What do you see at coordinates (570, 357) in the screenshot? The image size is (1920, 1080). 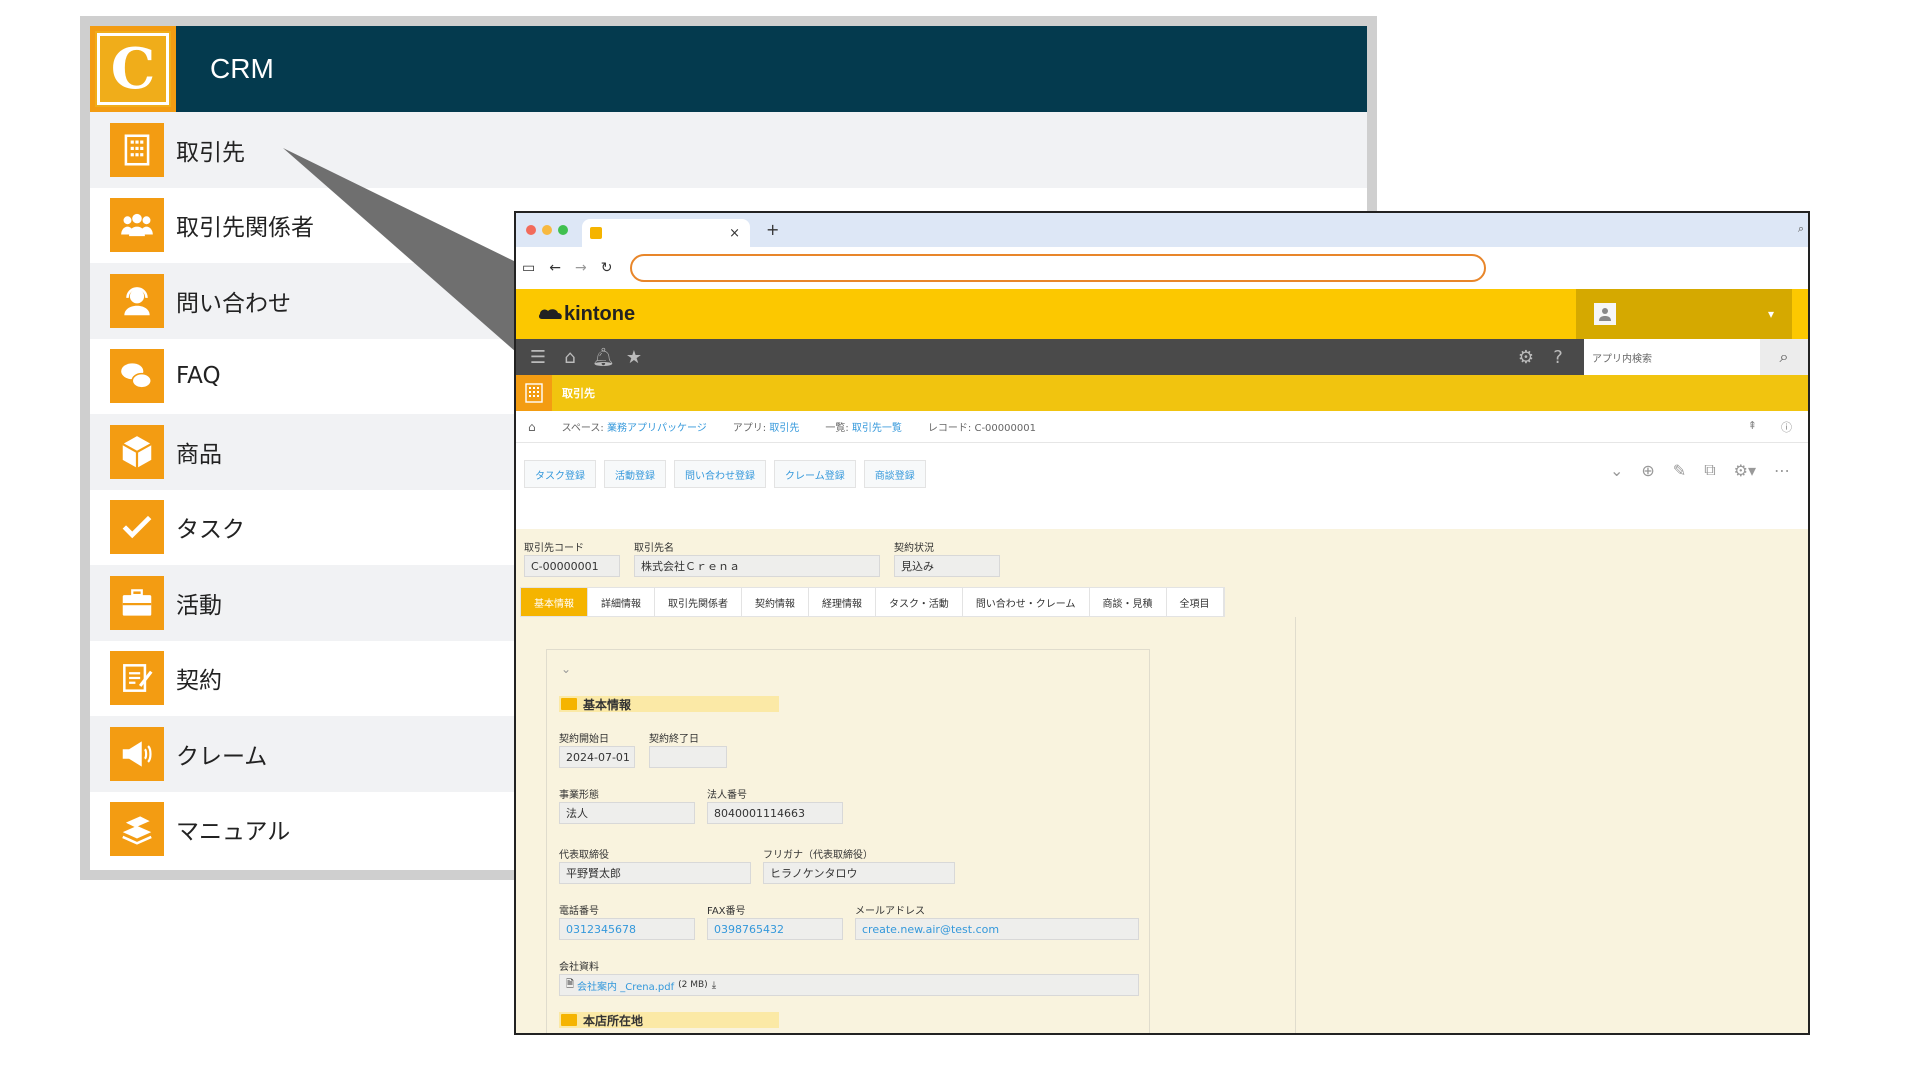 I see `home-icon: ⌂` at bounding box center [570, 357].